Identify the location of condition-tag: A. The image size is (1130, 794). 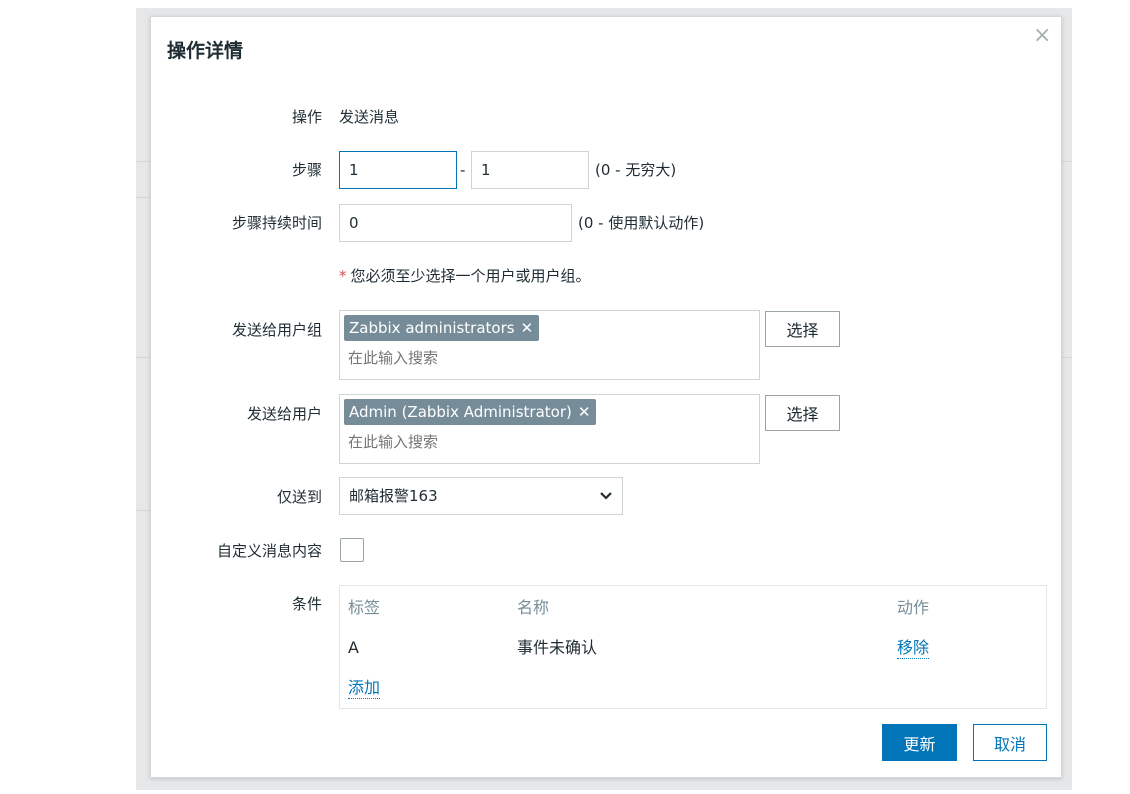
(353, 647).